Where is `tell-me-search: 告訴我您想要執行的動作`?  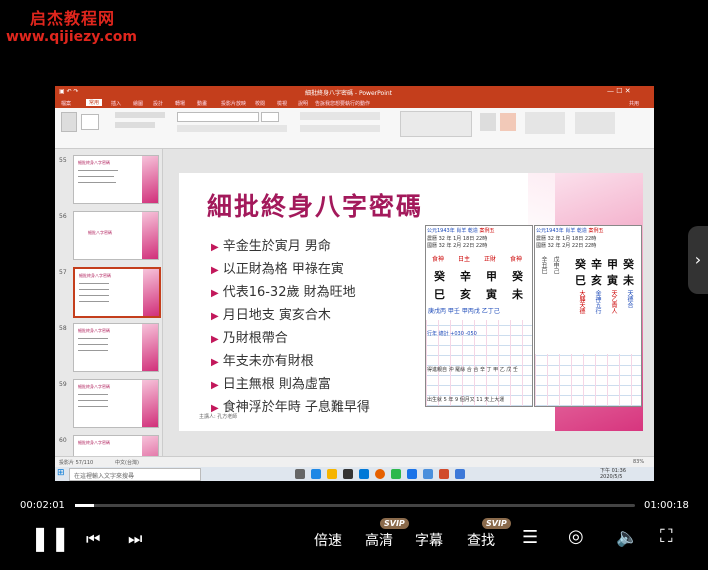 tell-me-search: 告訴我您想要執行的動作 is located at coordinates (342, 103).